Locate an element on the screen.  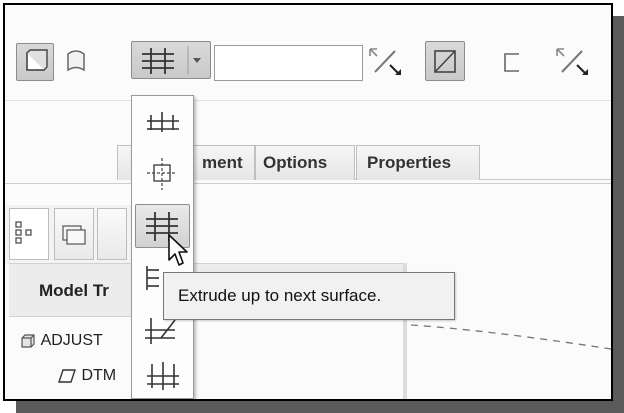
flip-thicken-icon is located at coordinates (572, 61).